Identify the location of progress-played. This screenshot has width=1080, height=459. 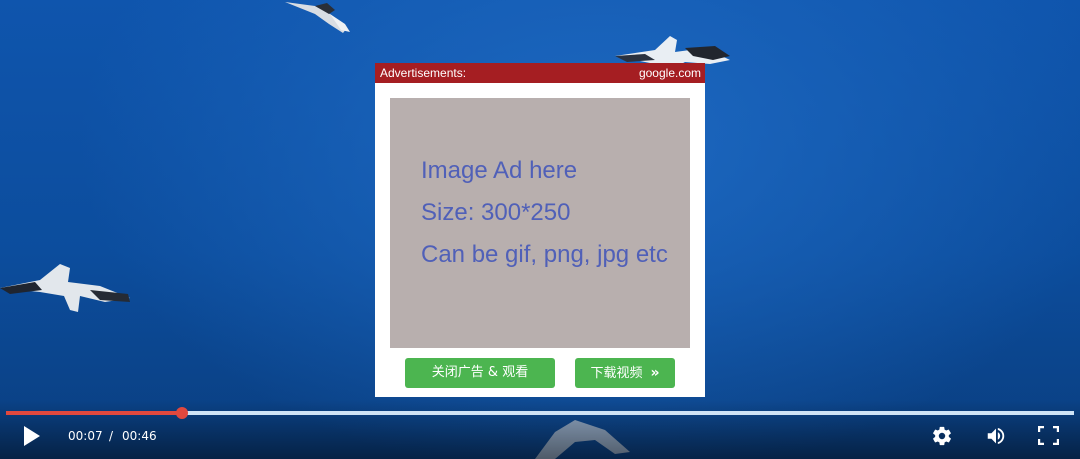
(94, 413).